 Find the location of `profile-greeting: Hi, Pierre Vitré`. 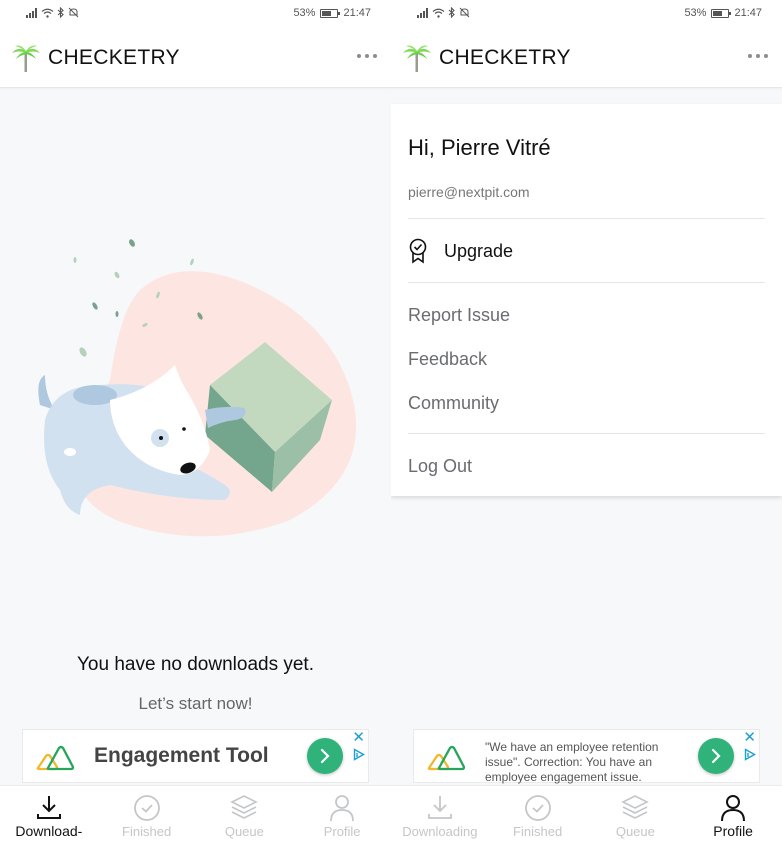

profile-greeting: Hi, Pierre Vitré is located at coordinates (479, 147).